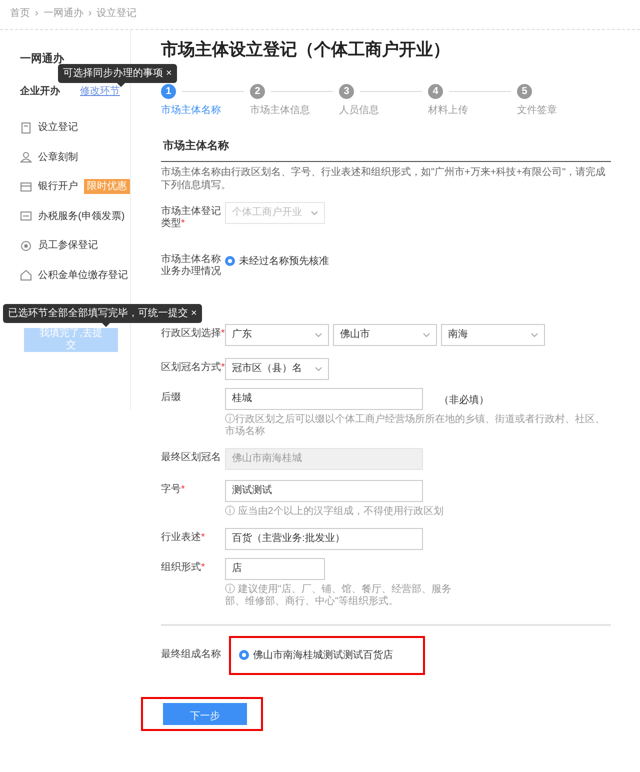  Describe the element at coordinates (415, 426) in the screenshot. I see `hint-text: ⓘ行政区划之后可以缀以个体工商户经营场所所在地的乡镇、街道或者行政村、社区、市场名称` at that location.